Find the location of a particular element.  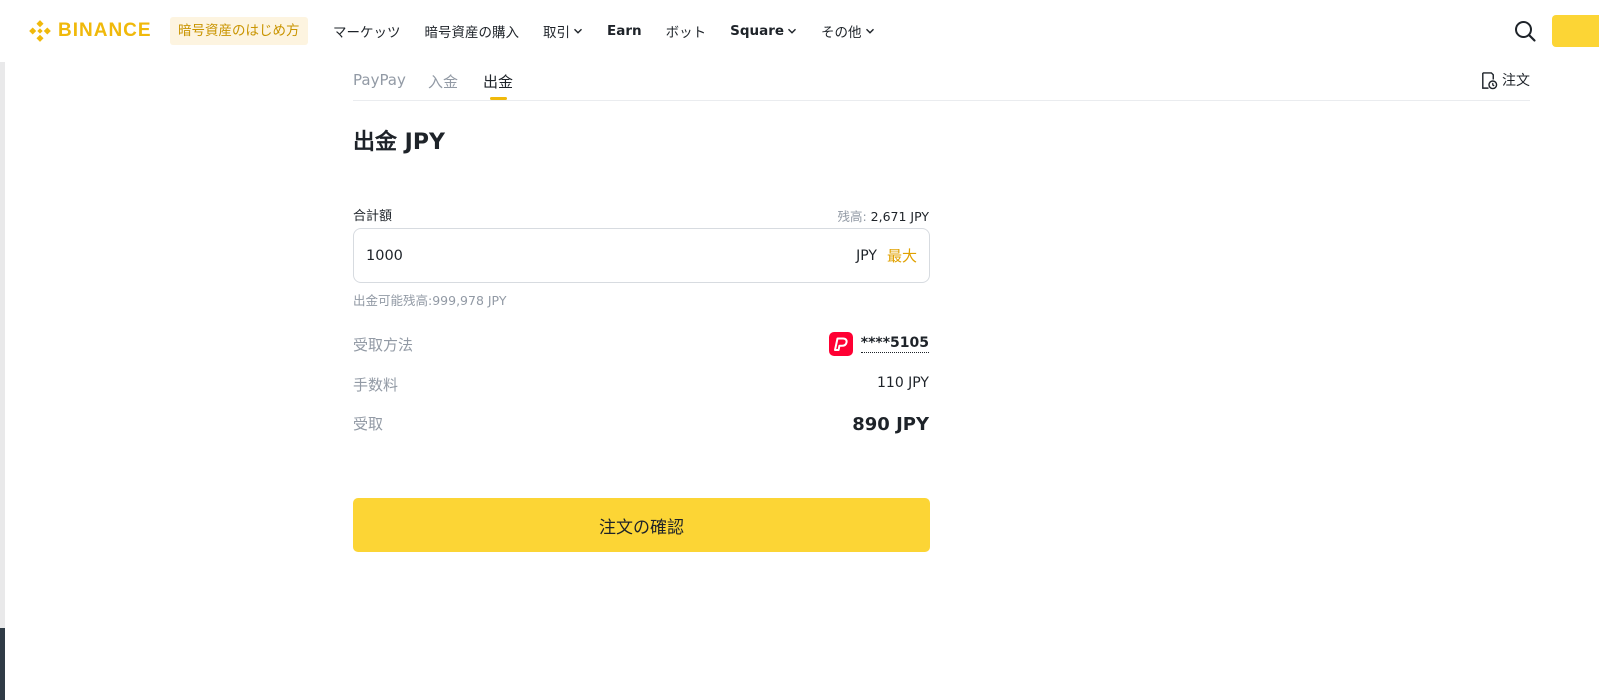

search-icon is located at coordinates (1525, 31).